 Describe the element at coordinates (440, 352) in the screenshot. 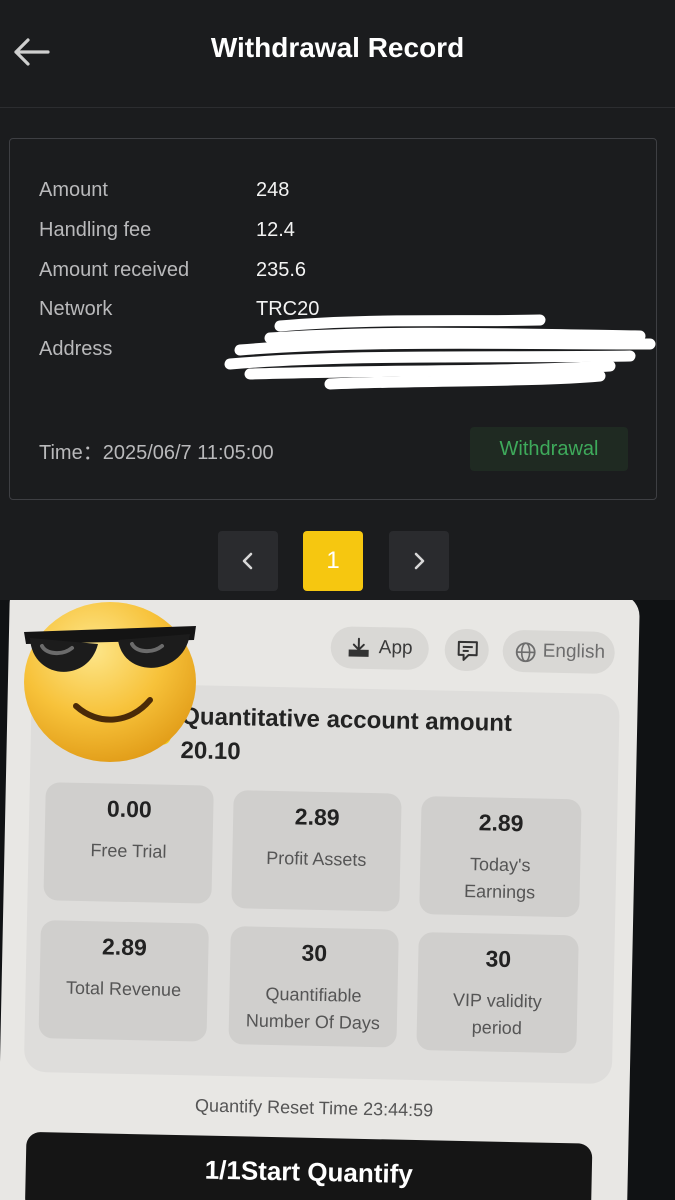

I see `redaction-scribble` at that location.